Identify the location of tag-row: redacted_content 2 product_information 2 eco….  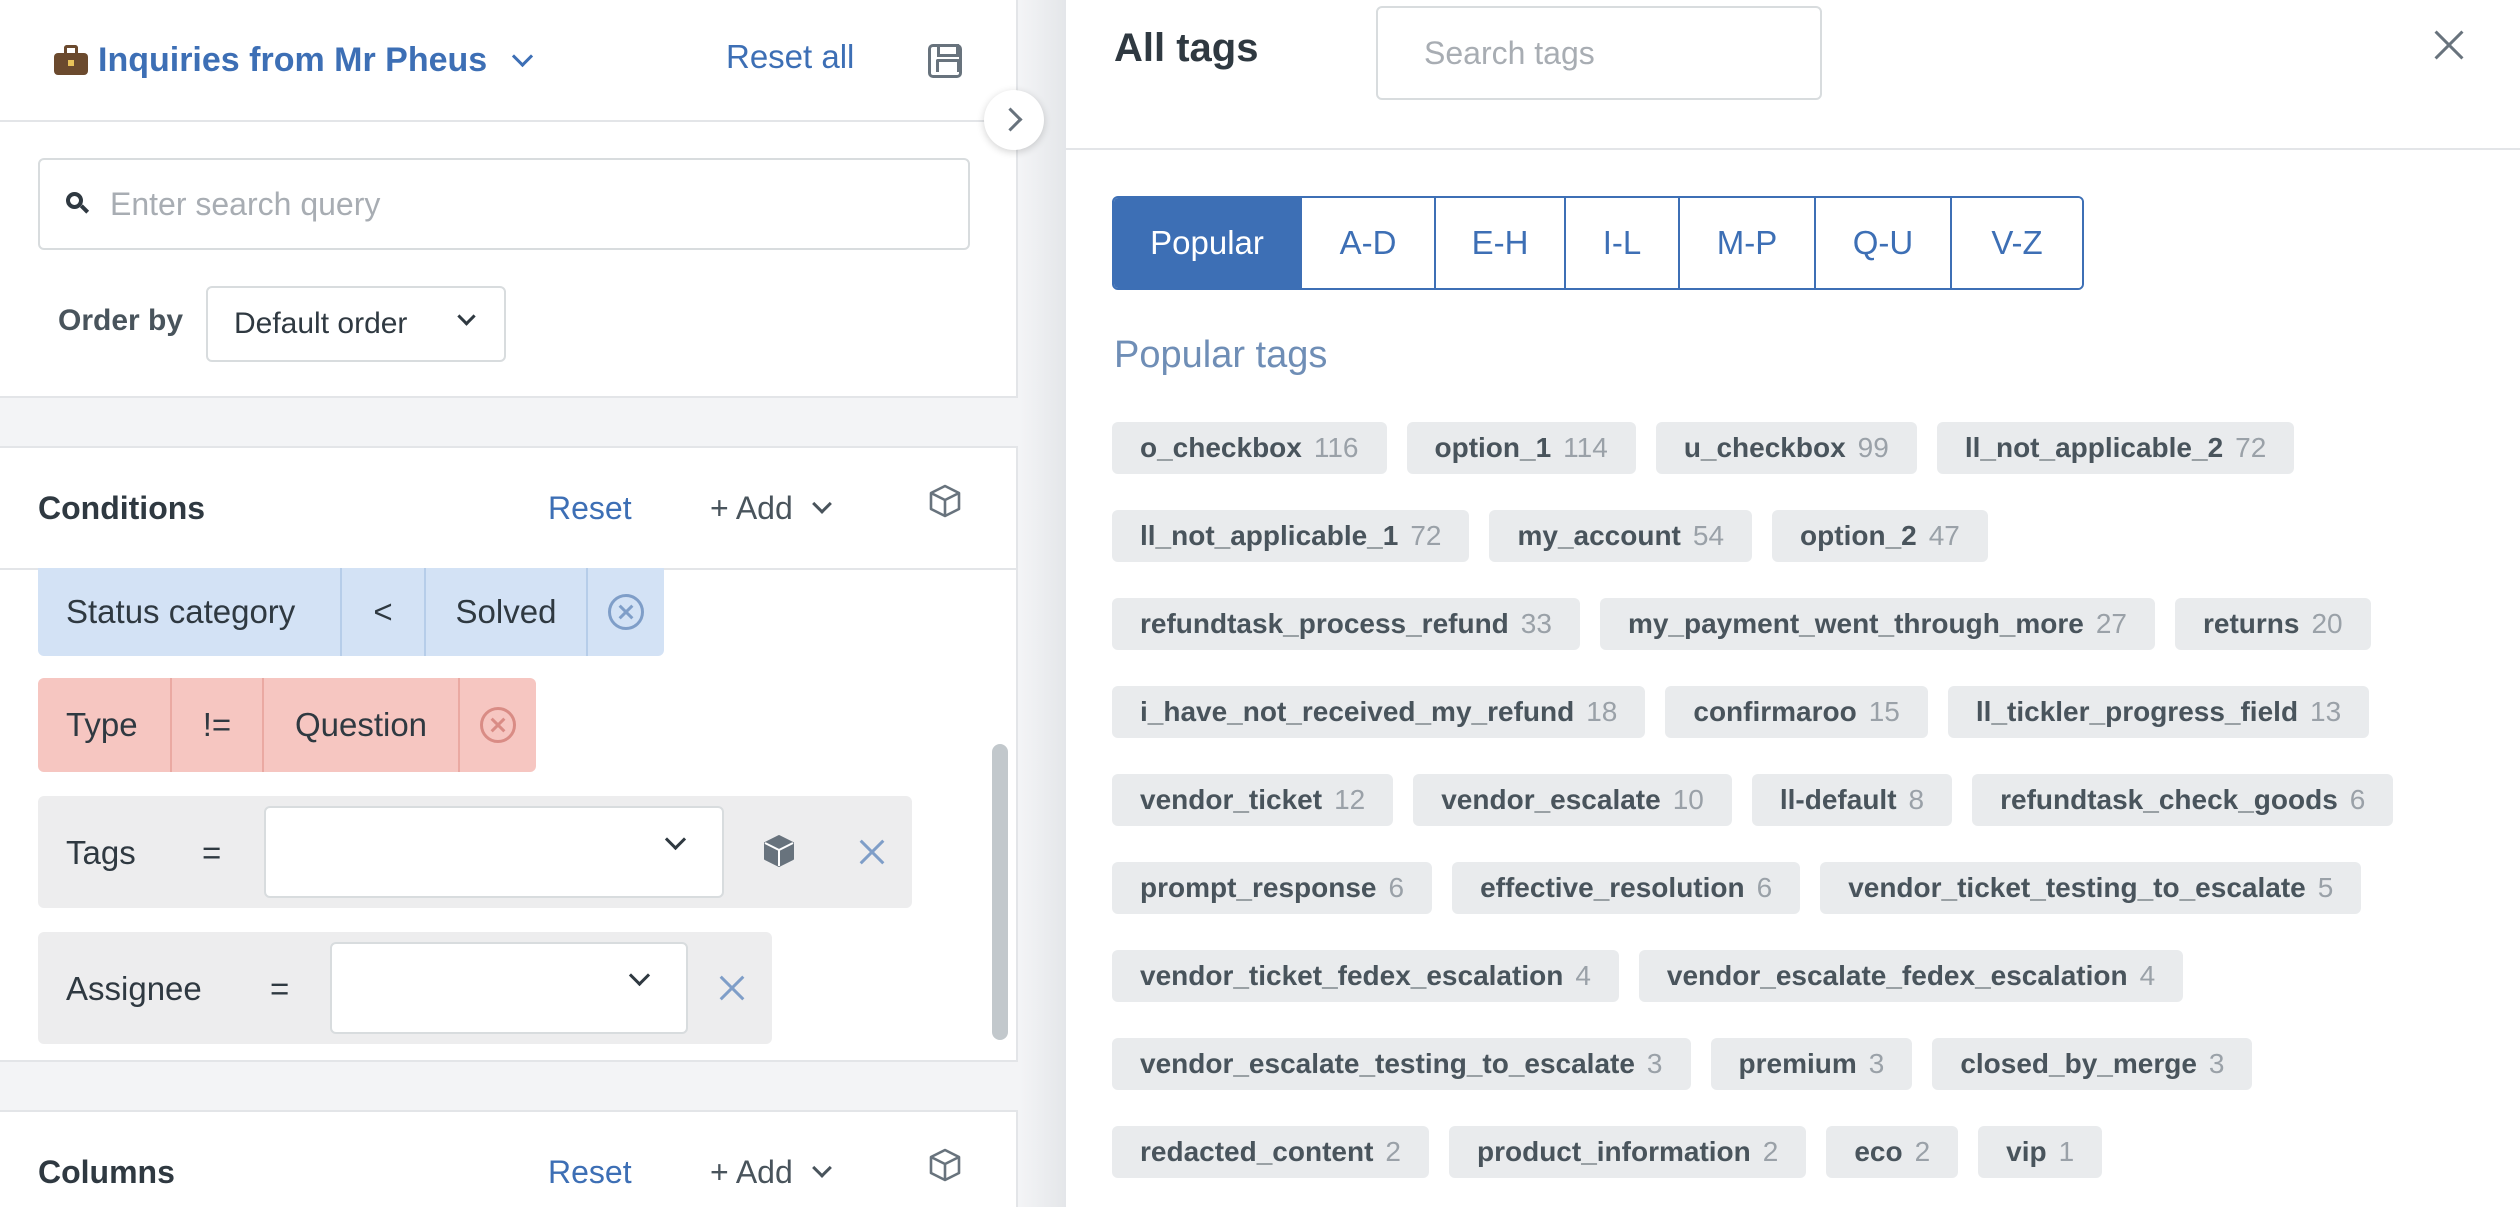
(1812, 1152).